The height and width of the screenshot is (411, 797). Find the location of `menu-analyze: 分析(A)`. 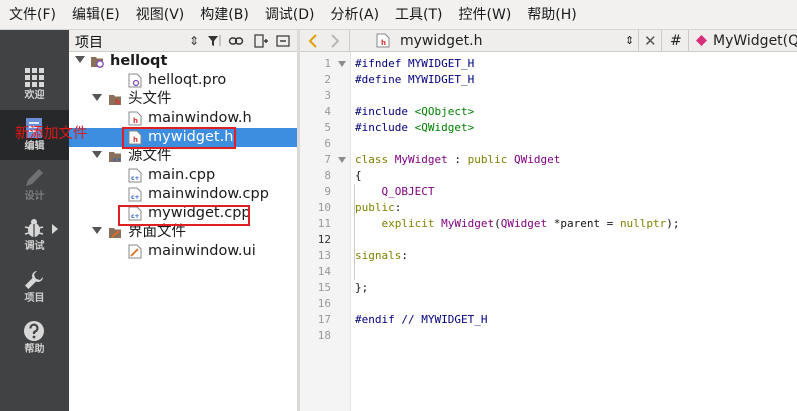

menu-analyze: 分析(A) is located at coordinates (355, 15).